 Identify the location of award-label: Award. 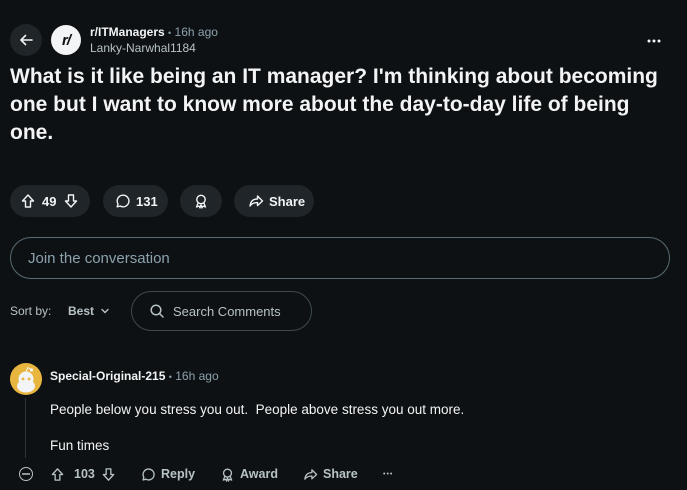
(259, 474).